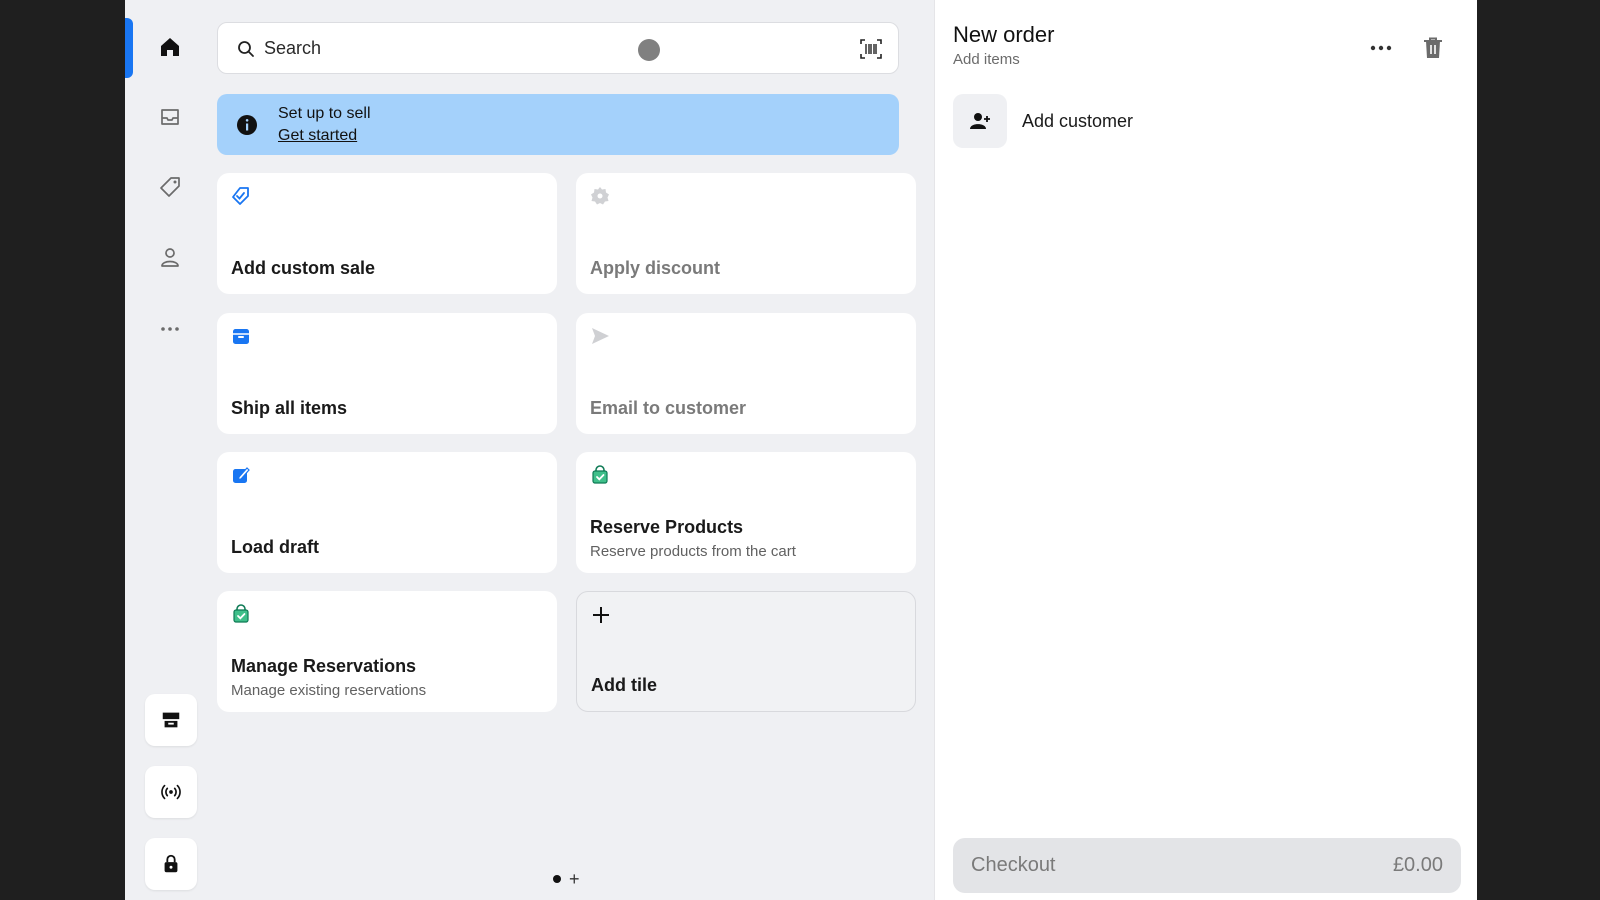 This screenshot has width=1600, height=900. I want to click on touch-indicator, so click(649, 50).